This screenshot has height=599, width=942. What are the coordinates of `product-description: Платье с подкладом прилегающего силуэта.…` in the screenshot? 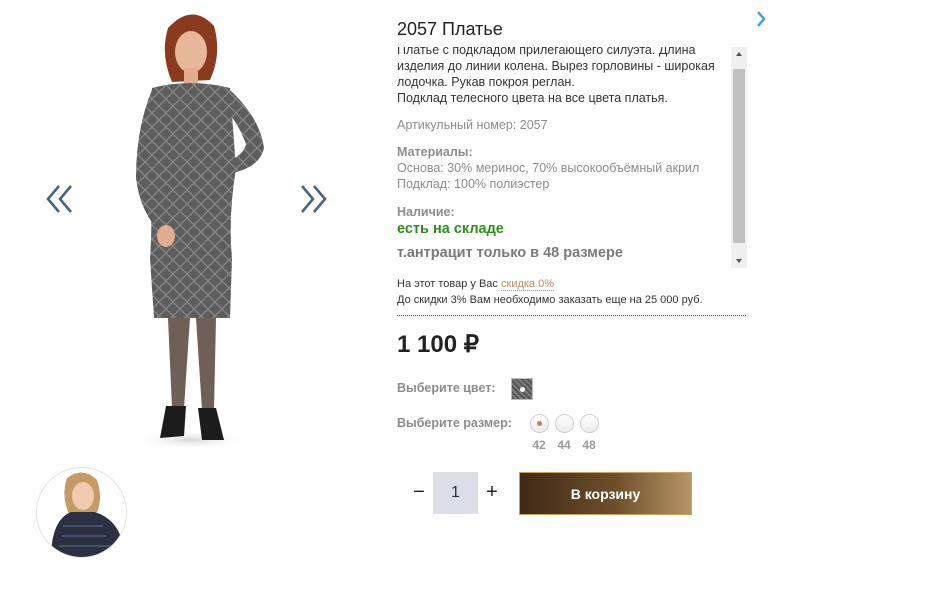 It's located at (562, 76).